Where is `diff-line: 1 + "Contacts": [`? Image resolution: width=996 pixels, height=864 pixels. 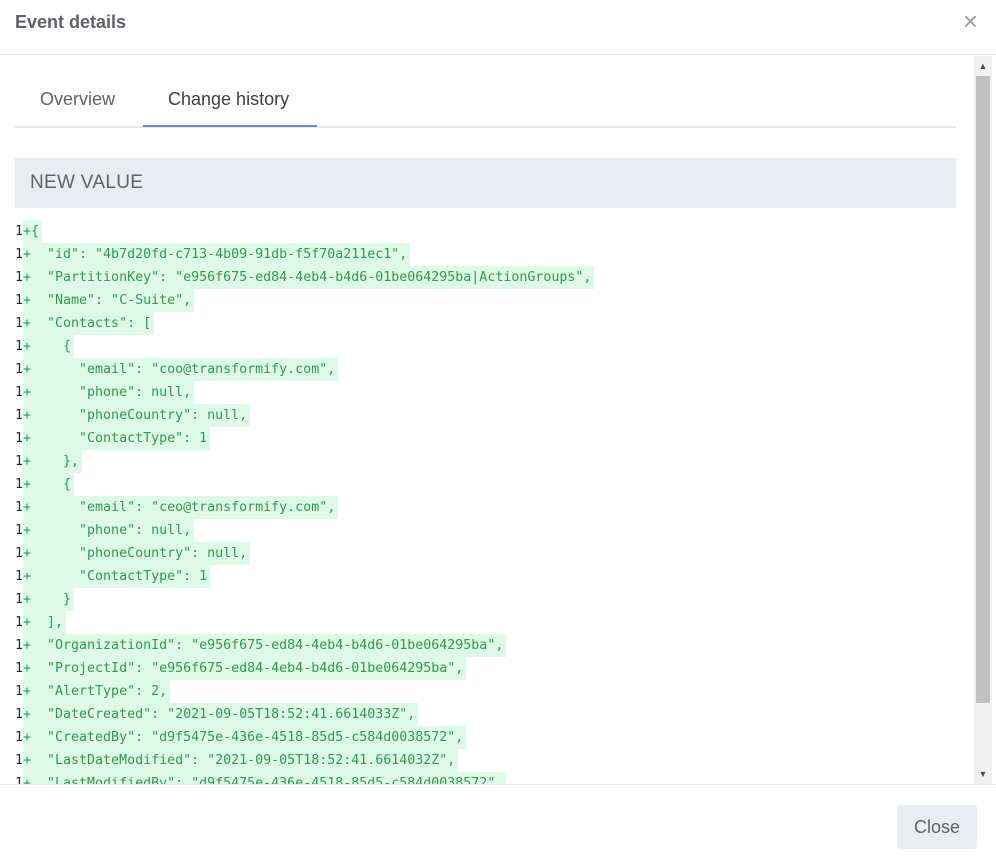 diff-line: 1 + "Contacts": [ is located at coordinates (485, 323).